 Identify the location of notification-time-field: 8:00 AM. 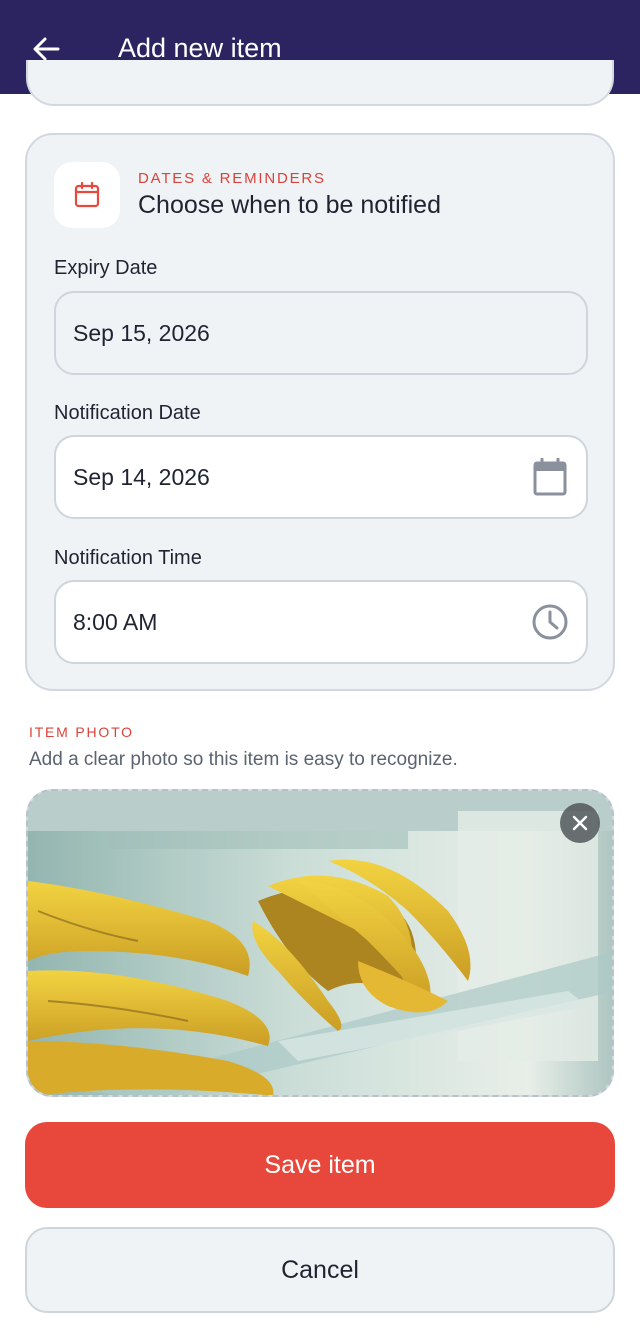
(321, 622).